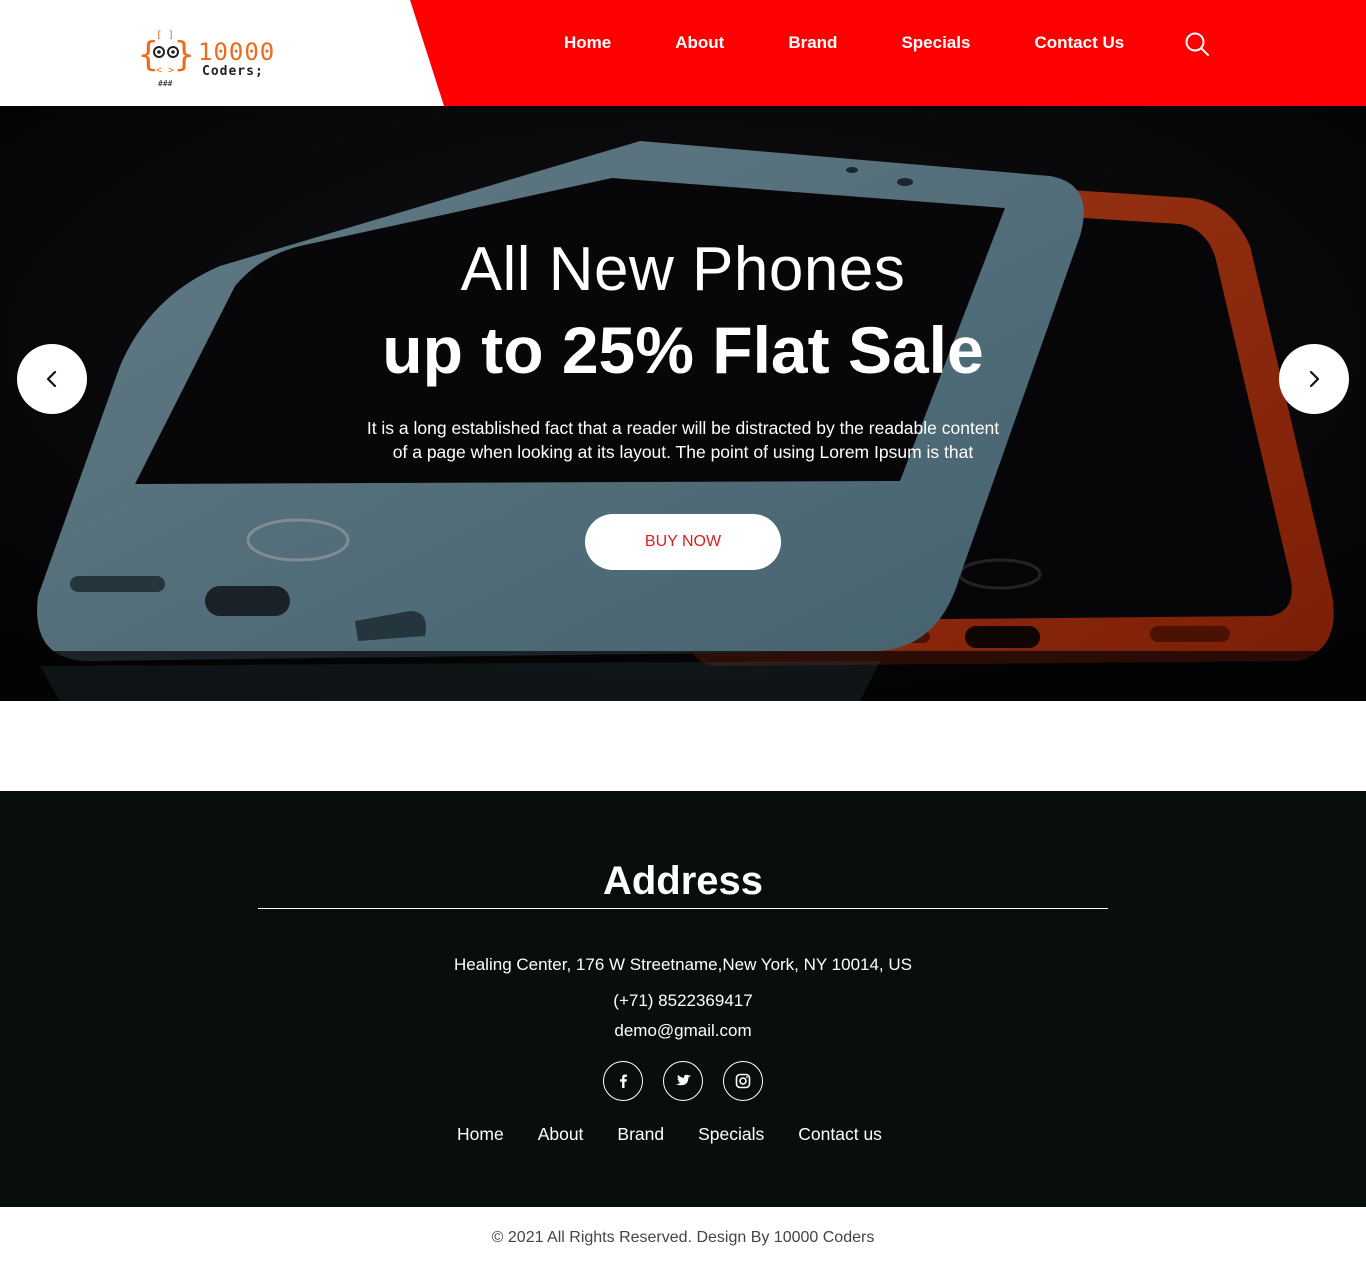 Image resolution: width=1366 pixels, height=1271 pixels. I want to click on chevron-left-icon, so click(51, 379).